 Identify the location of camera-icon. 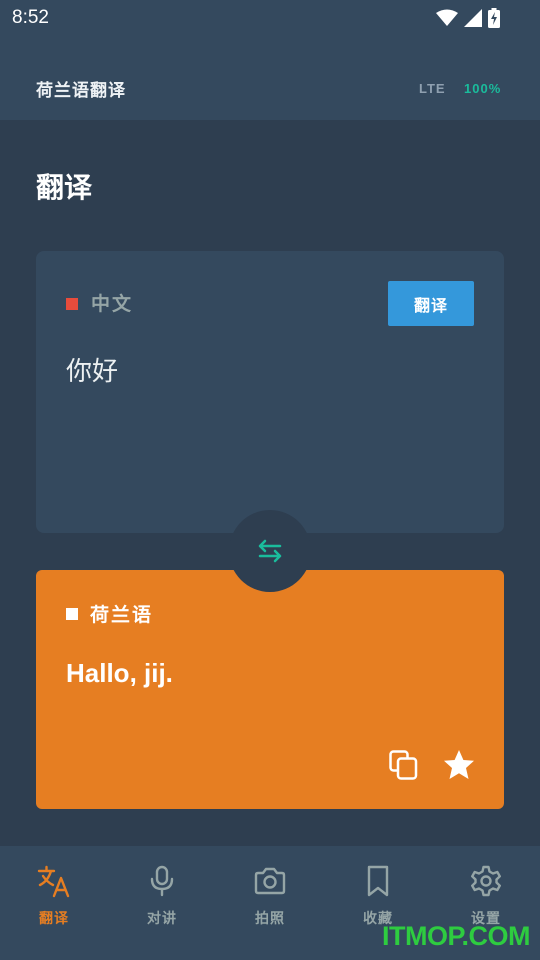
(270, 881).